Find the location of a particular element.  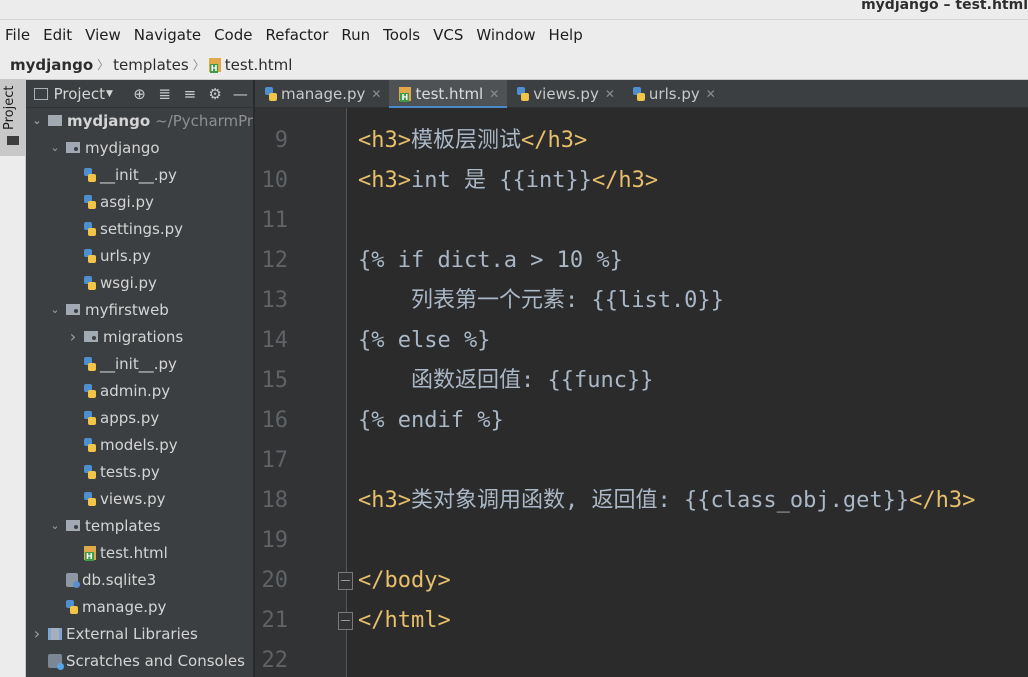

line-number: 13 is located at coordinates (275, 300).